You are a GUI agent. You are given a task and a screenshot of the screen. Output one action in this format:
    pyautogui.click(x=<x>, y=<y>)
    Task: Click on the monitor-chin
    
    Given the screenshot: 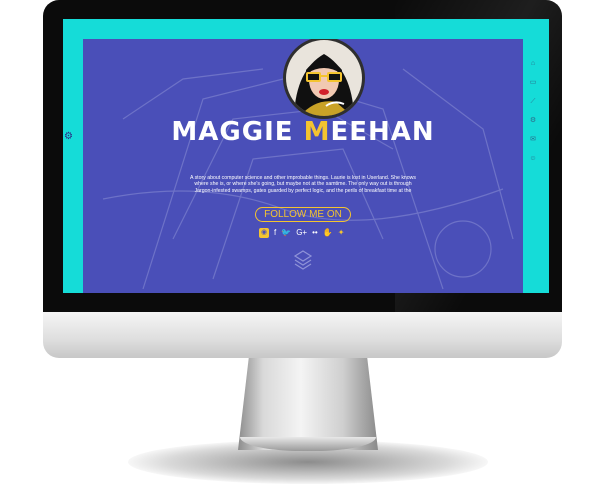 What is the action you would take?
    pyautogui.click(x=302, y=335)
    